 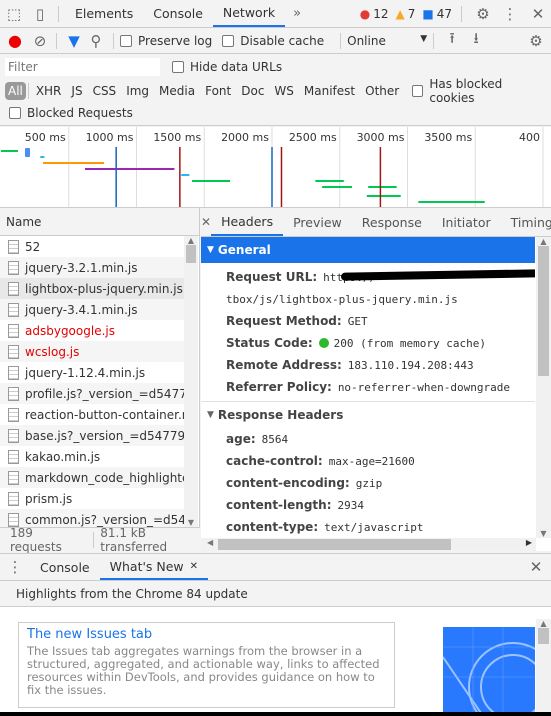 I want to click on general-section-header: ▼ General, so click(x=368, y=250).